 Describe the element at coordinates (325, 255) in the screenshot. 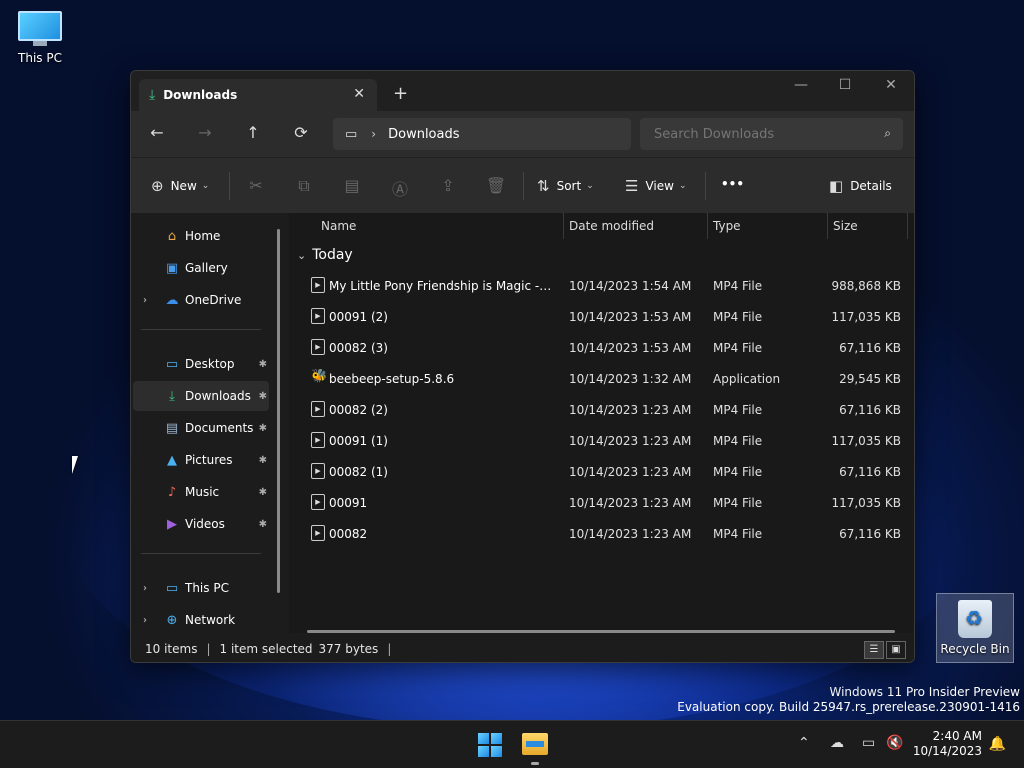

I see `group-header-today: ⌄ Today` at that location.